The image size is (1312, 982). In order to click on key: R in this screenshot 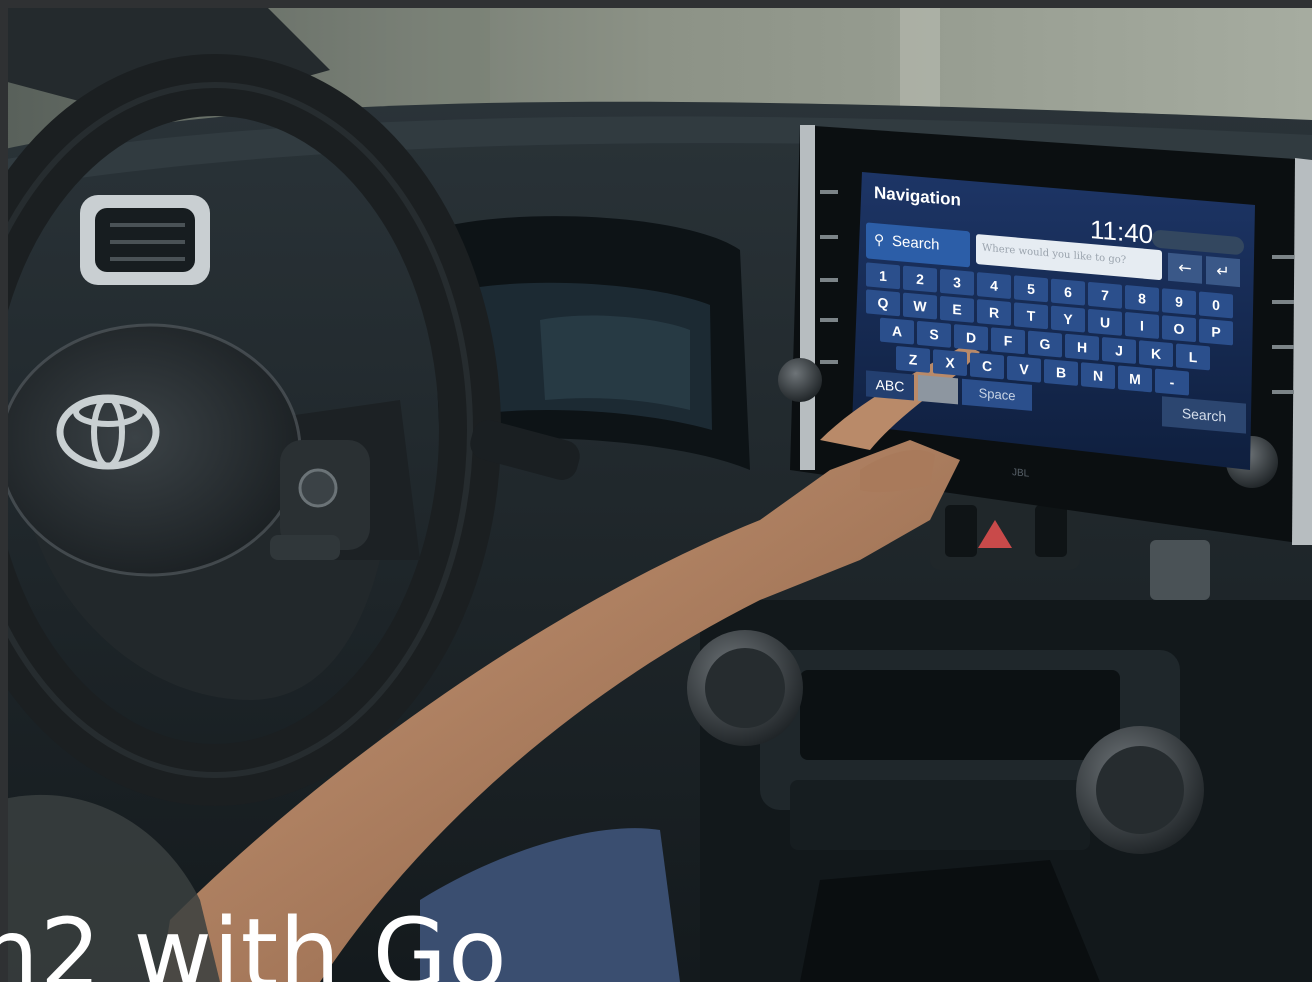, I will do `click(994, 313)`.